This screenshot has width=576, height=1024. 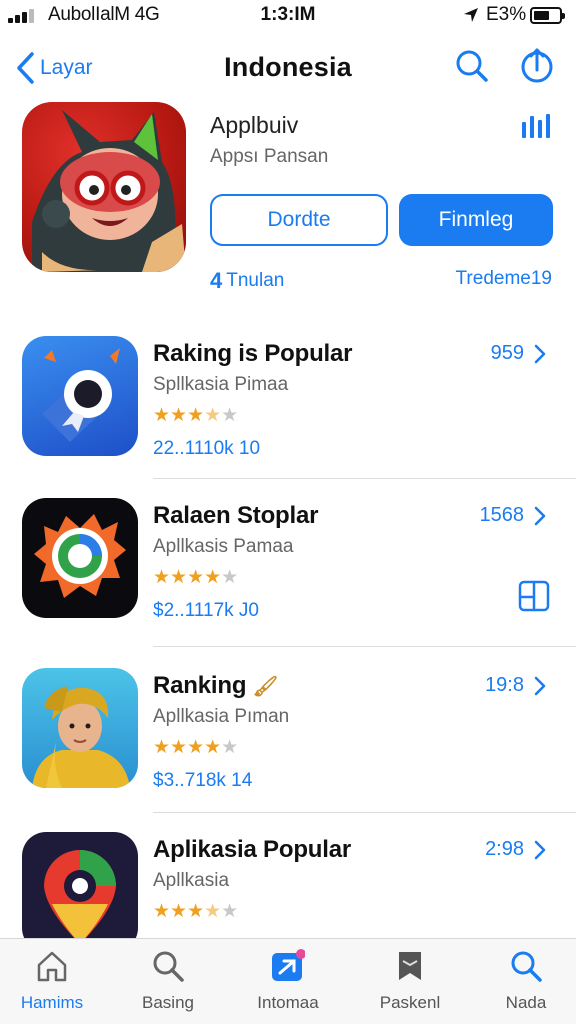 What do you see at coordinates (534, 596) in the screenshot?
I see `layout-icon` at bounding box center [534, 596].